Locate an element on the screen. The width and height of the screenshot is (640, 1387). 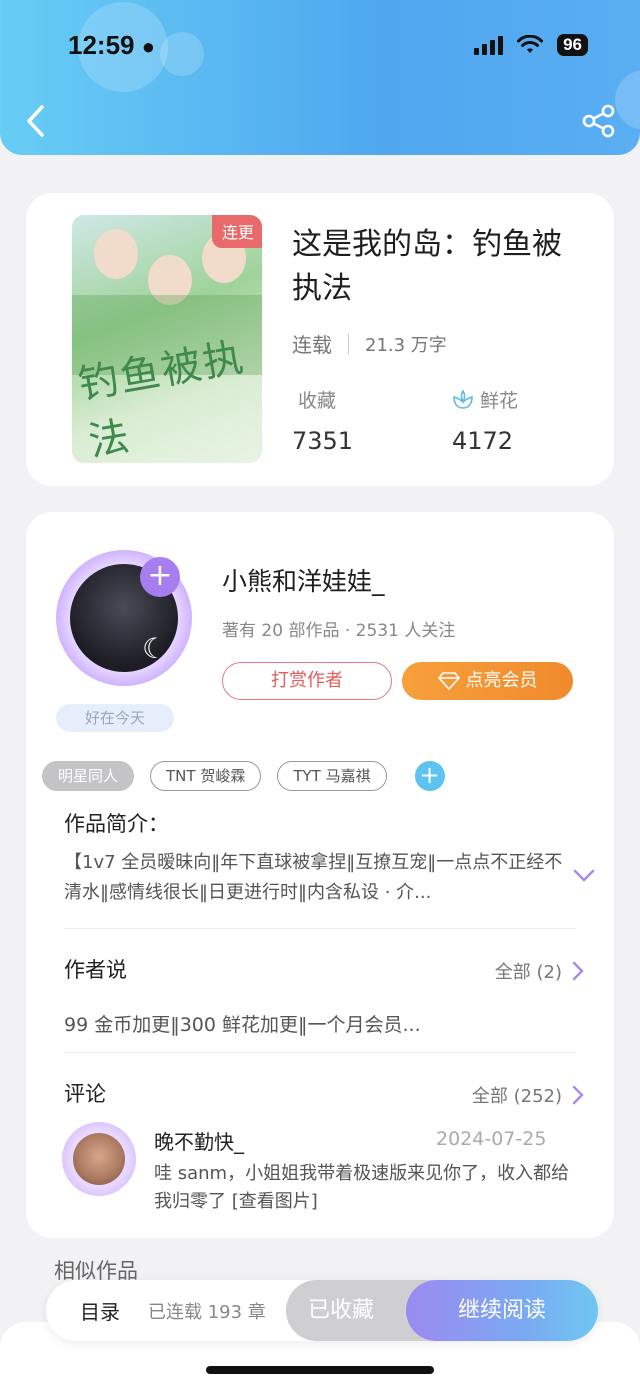
wifi-icon is located at coordinates (530, 44).